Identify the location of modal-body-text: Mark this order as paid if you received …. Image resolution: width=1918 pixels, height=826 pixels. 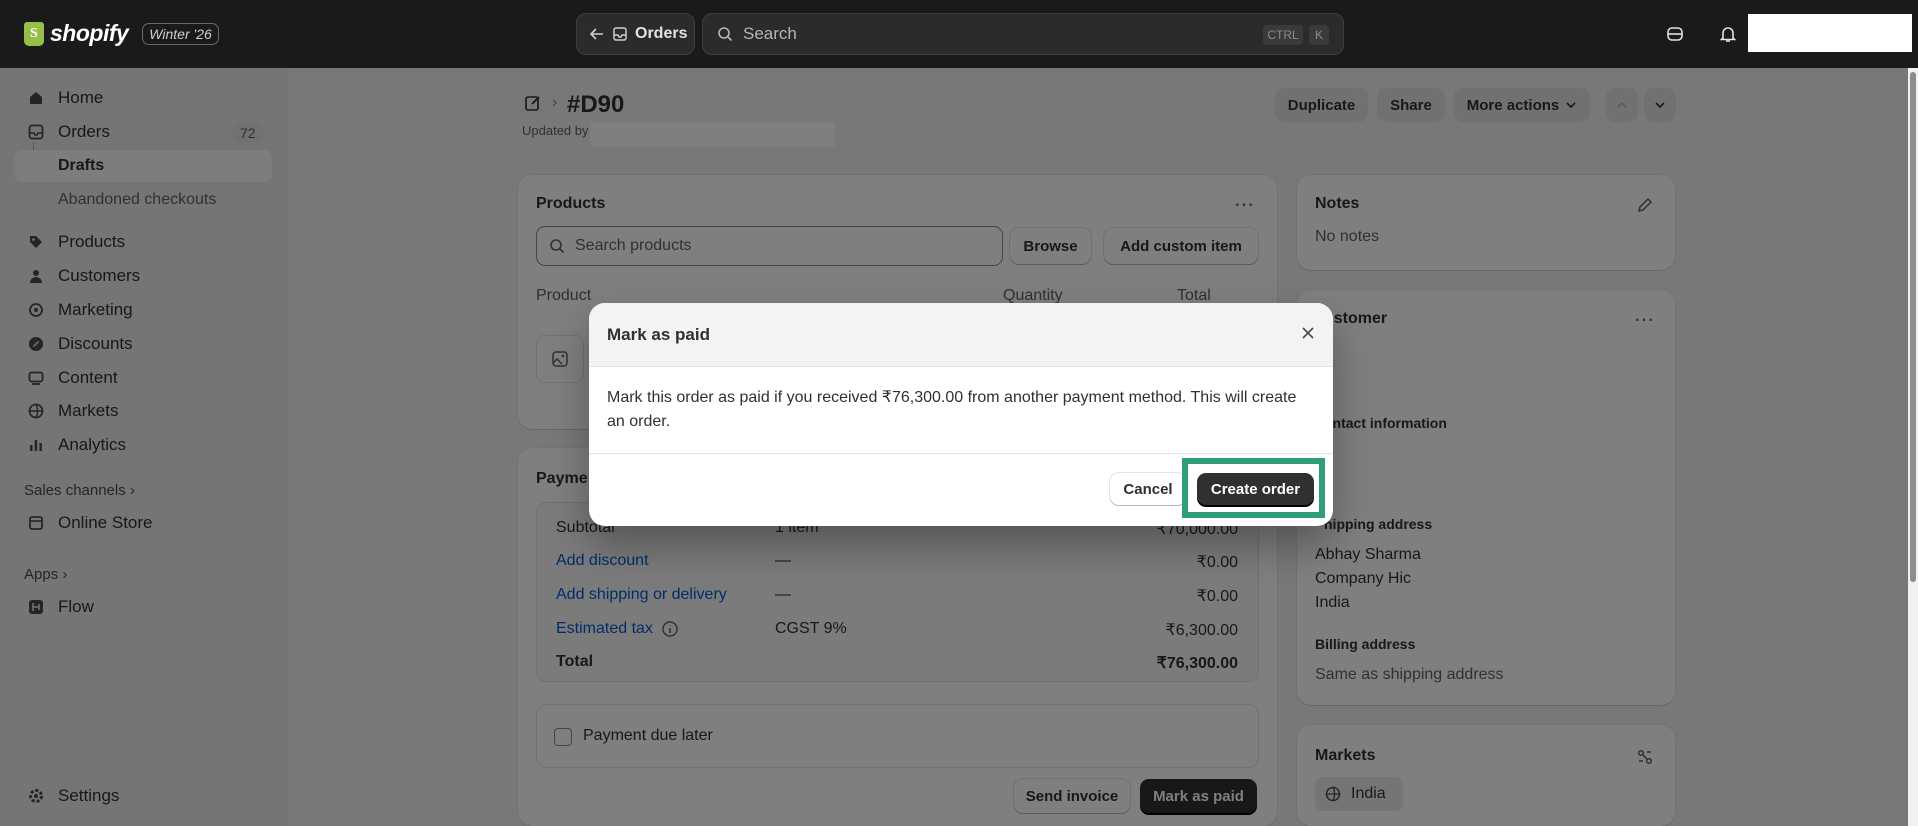
(952, 409).